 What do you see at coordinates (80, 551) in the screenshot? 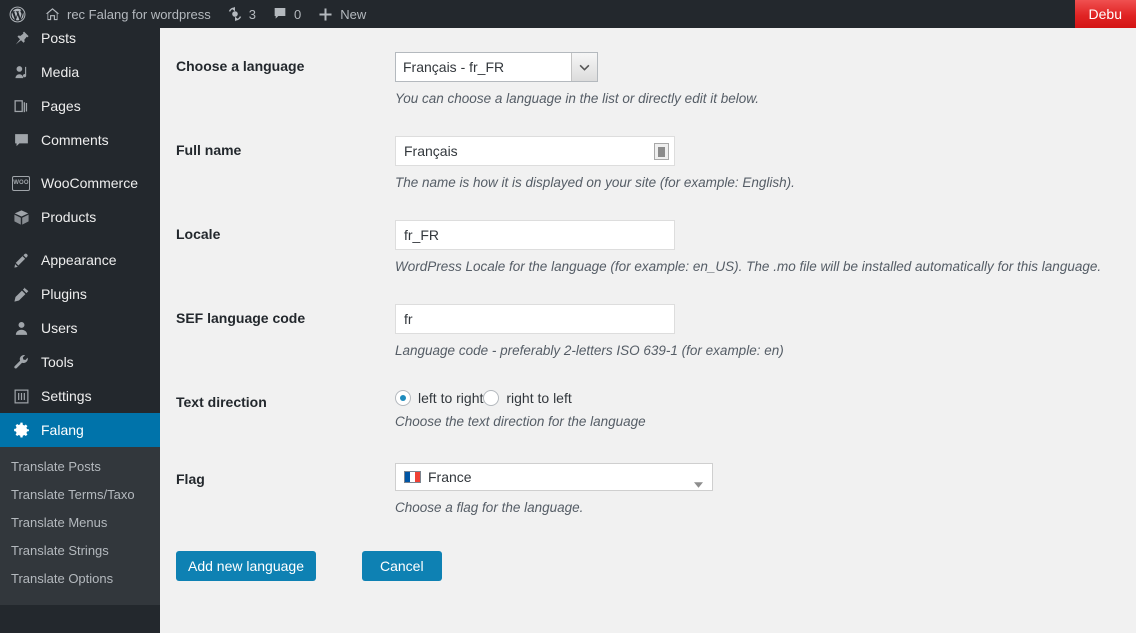
I see `submenu-item-translate-strings: Translate Strings` at bounding box center [80, 551].